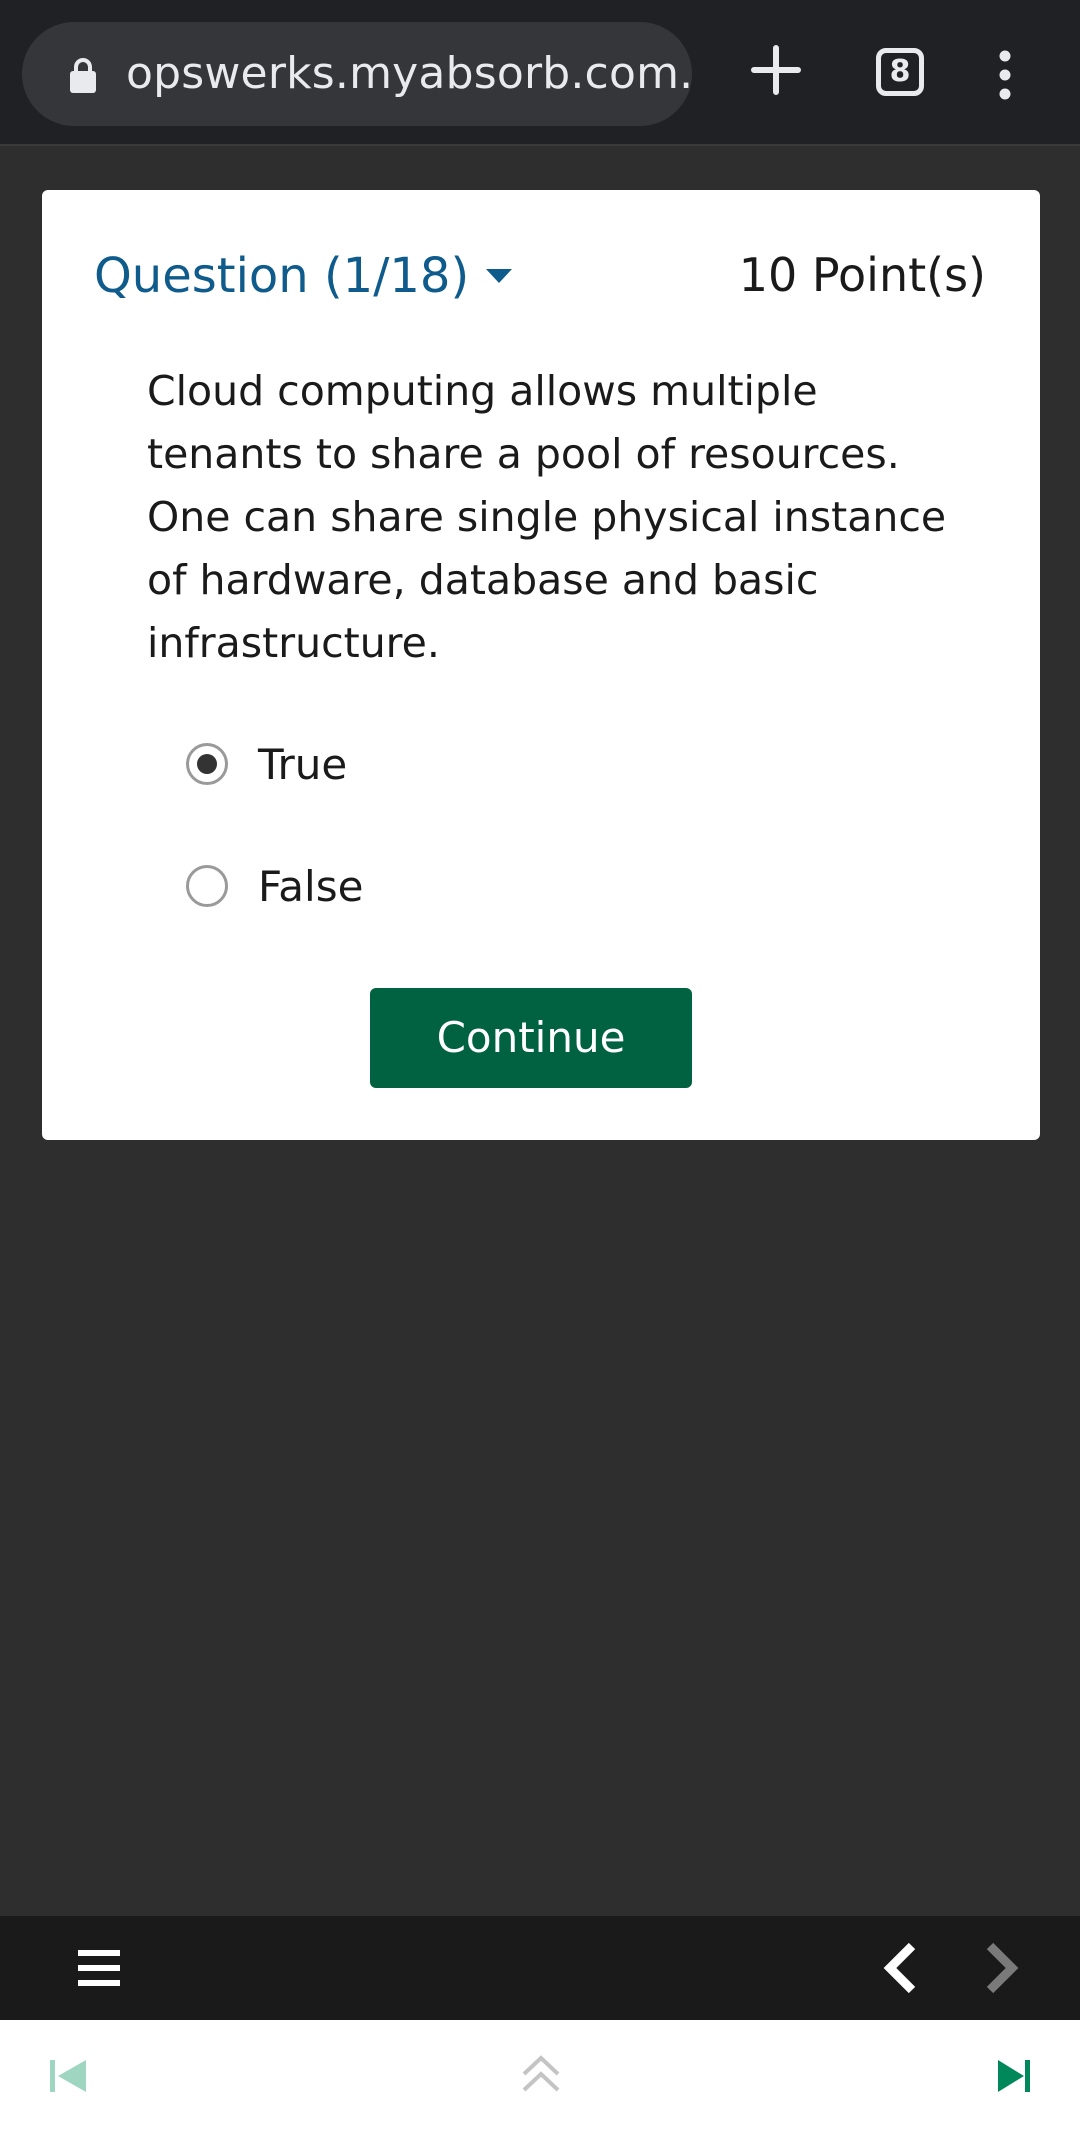 The image size is (1080, 2131). I want to click on bottom-nav, so click(540, 2075).